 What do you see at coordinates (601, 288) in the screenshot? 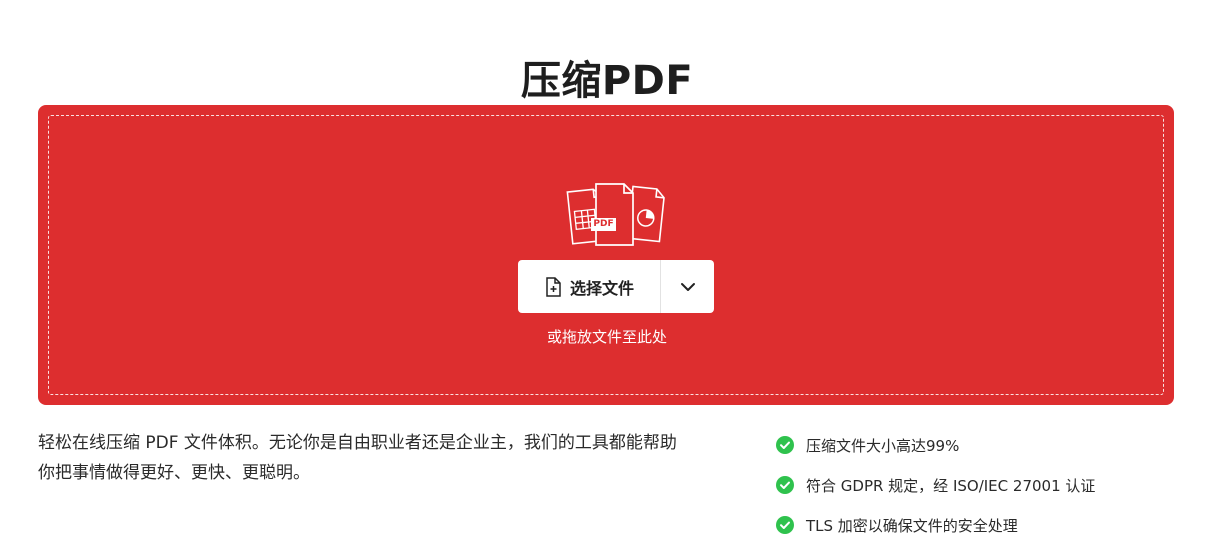
I see `select-file-label: 选择文件` at bounding box center [601, 288].